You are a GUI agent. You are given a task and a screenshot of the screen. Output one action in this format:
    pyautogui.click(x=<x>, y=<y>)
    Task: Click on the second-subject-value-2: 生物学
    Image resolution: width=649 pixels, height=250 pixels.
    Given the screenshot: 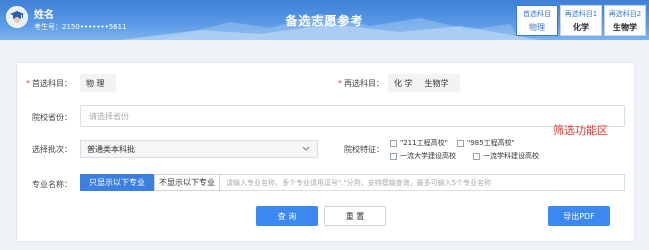 What is the action you would take?
    pyautogui.click(x=436, y=83)
    